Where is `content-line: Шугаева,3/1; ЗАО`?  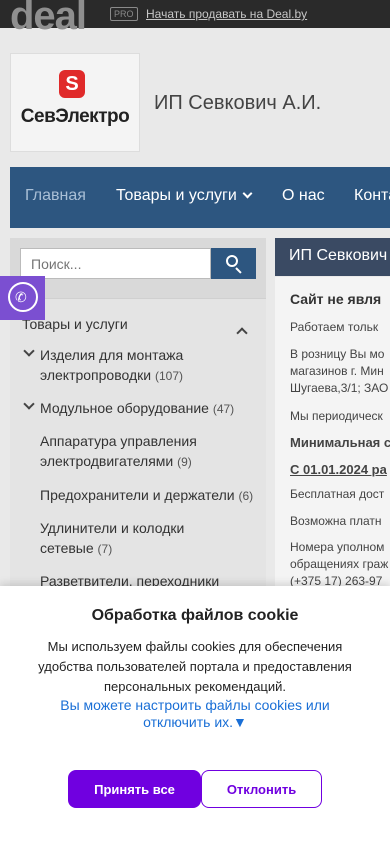 content-line: Шугаева,3/1; ЗАО is located at coordinates (339, 388).